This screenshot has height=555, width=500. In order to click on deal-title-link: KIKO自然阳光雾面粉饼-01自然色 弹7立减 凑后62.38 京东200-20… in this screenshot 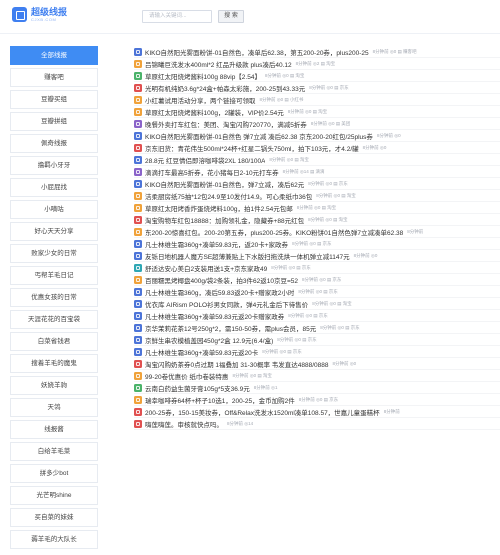, I will do `click(259, 136)`.